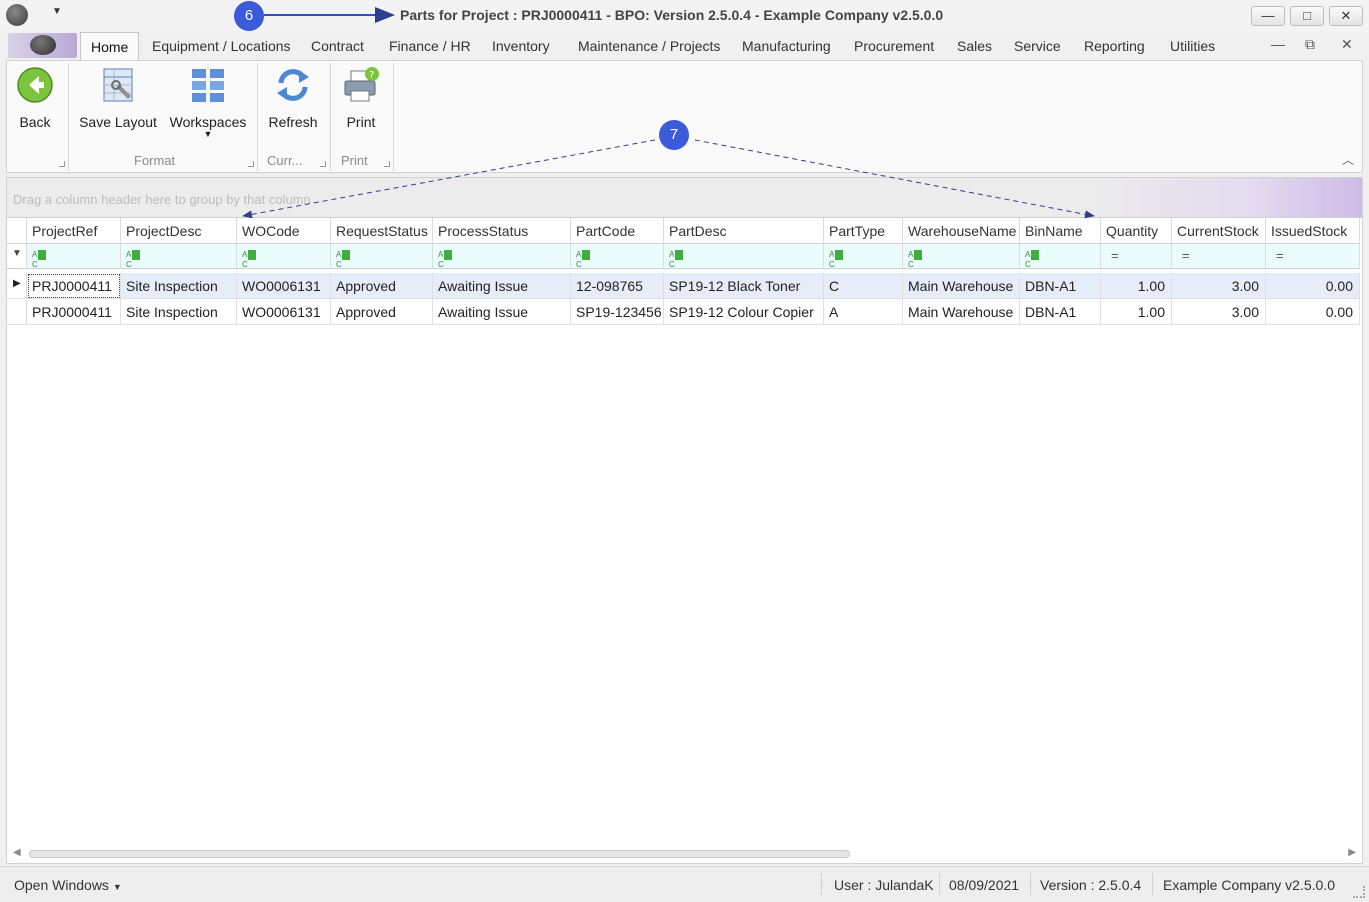 The image size is (1369, 902). What do you see at coordinates (74, 231) in the screenshot?
I see `column-header-projectref: ProjectRef` at bounding box center [74, 231].